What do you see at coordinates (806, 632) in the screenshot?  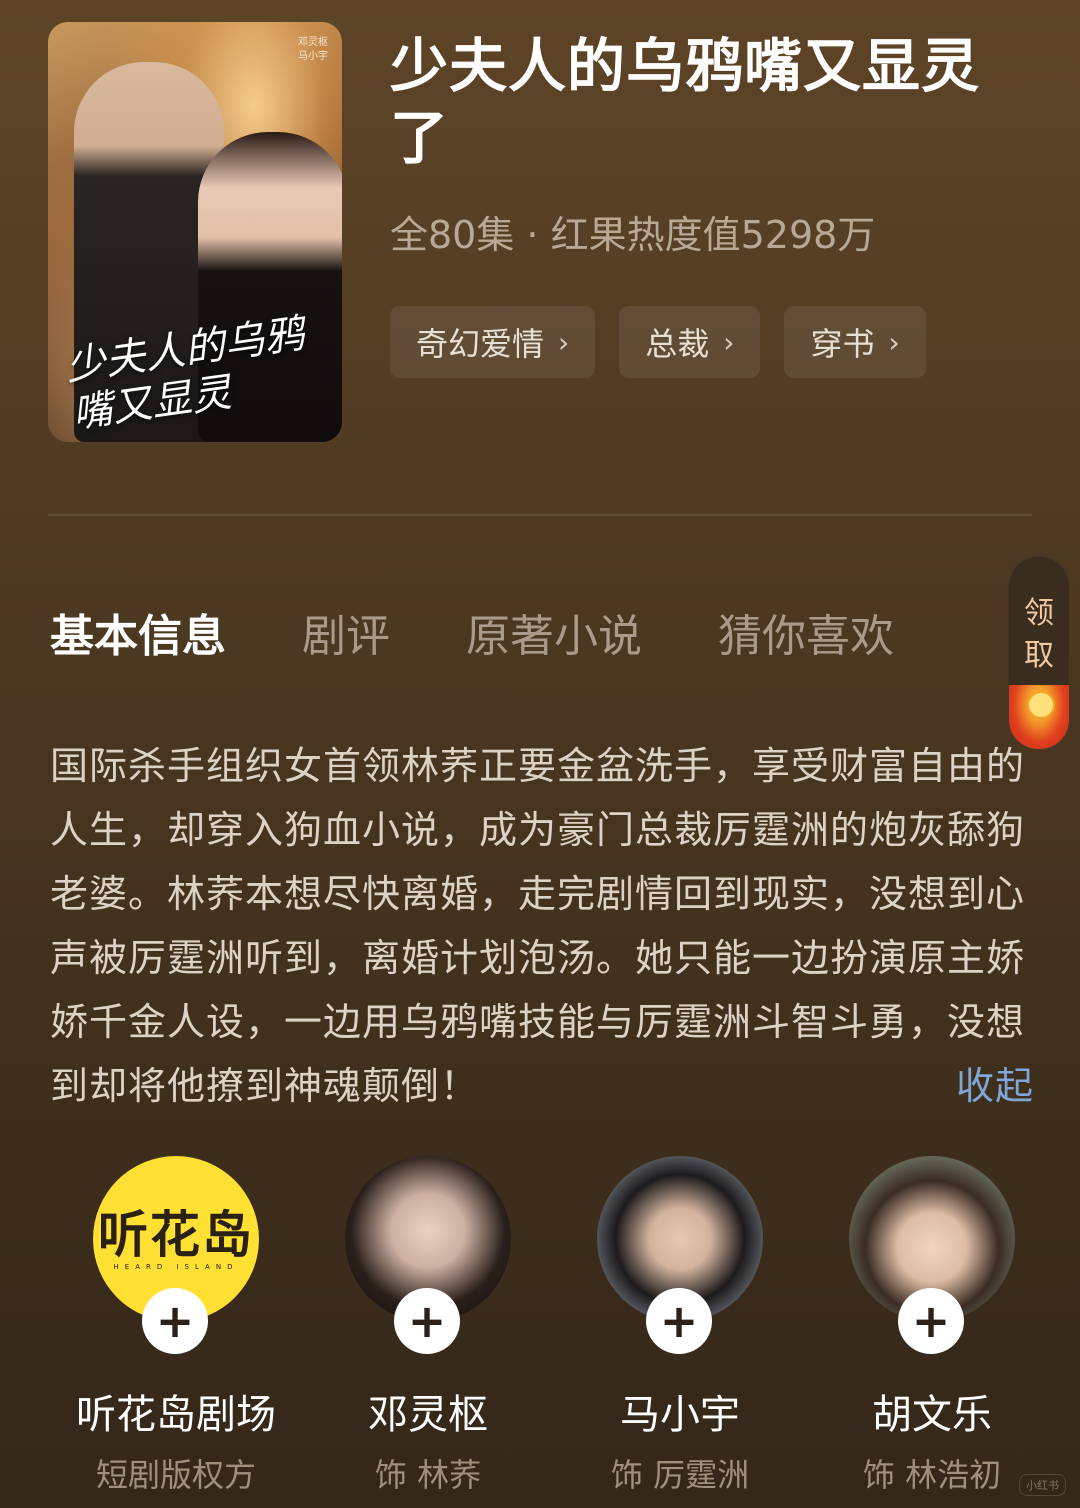 I see `tab-recommendations: 猜你喜欢` at bounding box center [806, 632].